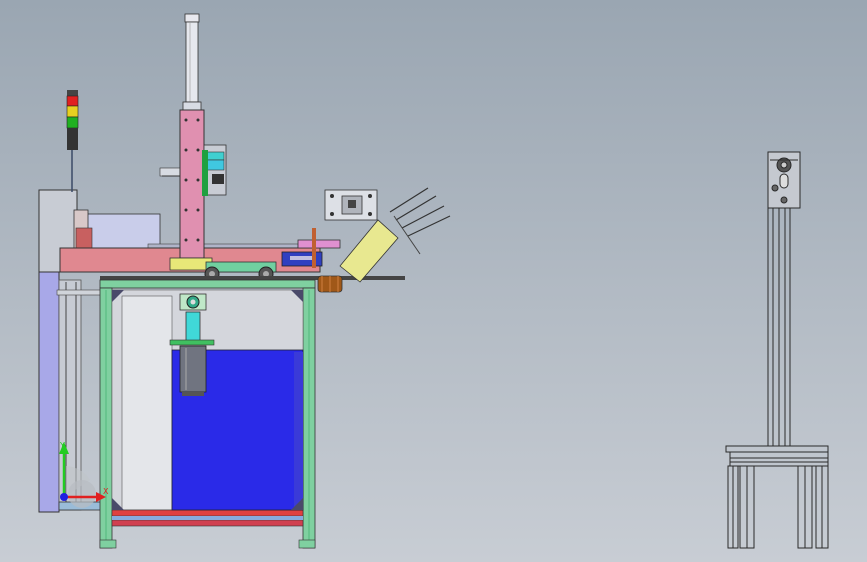 The image size is (867, 562). I want to click on signal-light-red, so click(72, 101).